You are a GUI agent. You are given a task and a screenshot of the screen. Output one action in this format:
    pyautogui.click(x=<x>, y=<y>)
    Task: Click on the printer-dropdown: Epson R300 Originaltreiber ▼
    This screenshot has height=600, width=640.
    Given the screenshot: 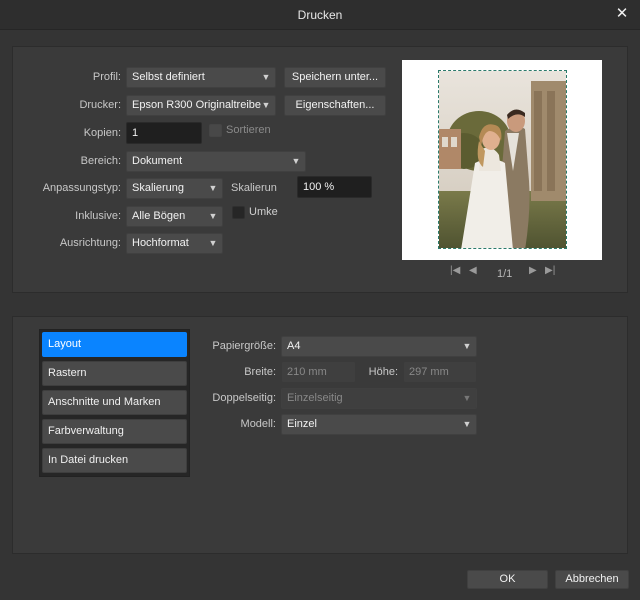 What is the action you would take?
    pyautogui.click(x=201, y=105)
    